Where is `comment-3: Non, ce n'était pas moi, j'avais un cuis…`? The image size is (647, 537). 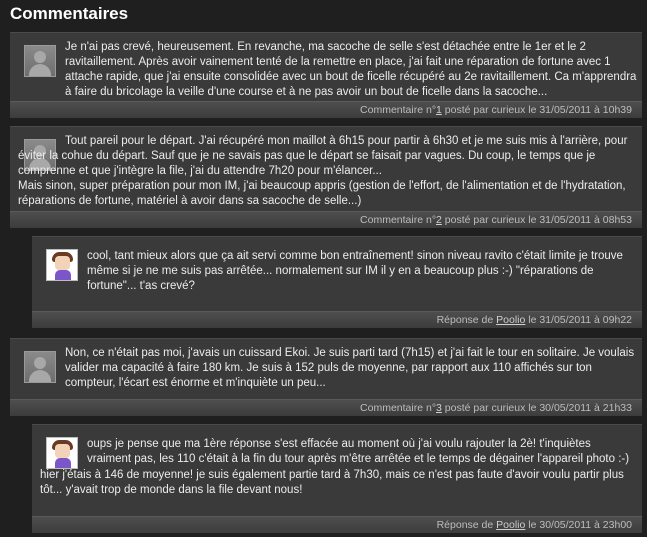
comment-3: Non, ce n'était pas moi, j'avais un cuis… is located at coordinates (326, 377).